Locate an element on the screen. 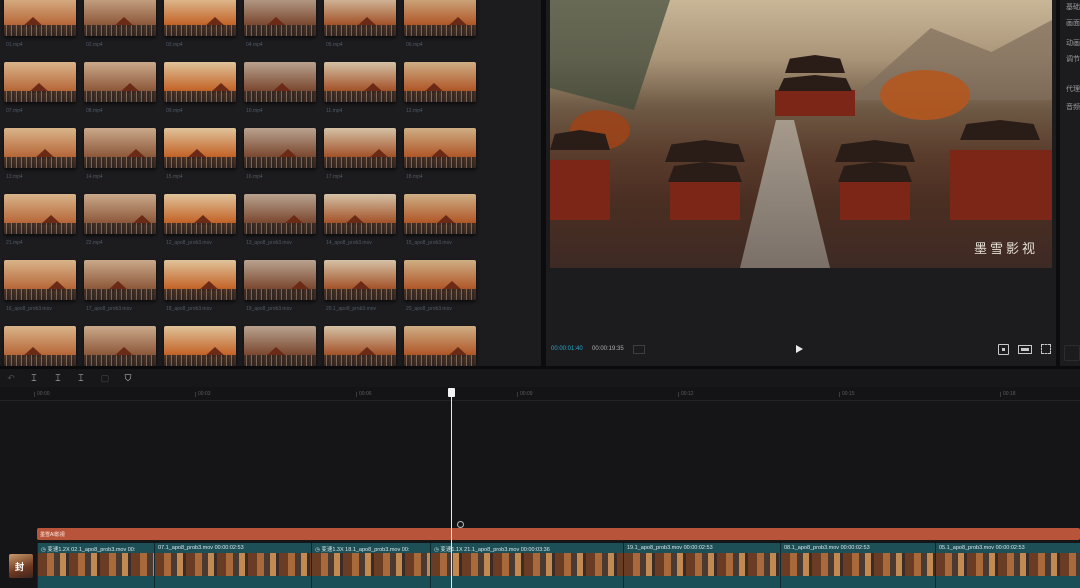 Image resolution: width=1080 pixels, height=588 pixels. play-icon is located at coordinates (799, 349).